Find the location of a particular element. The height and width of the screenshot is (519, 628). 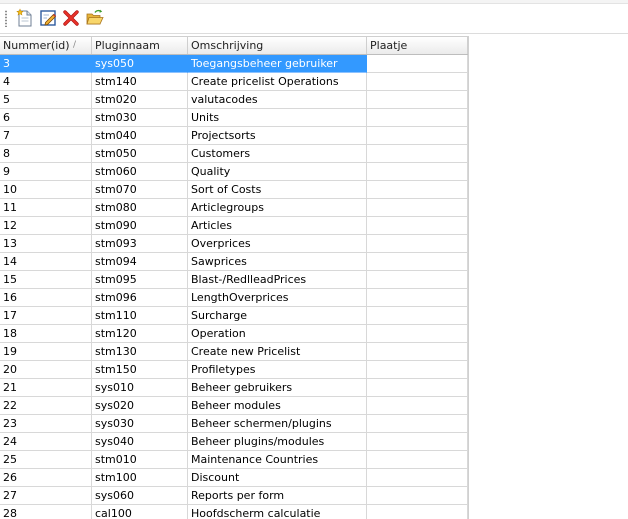

column-header-id: Nummer(id) / is located at coordinates (46, 45).